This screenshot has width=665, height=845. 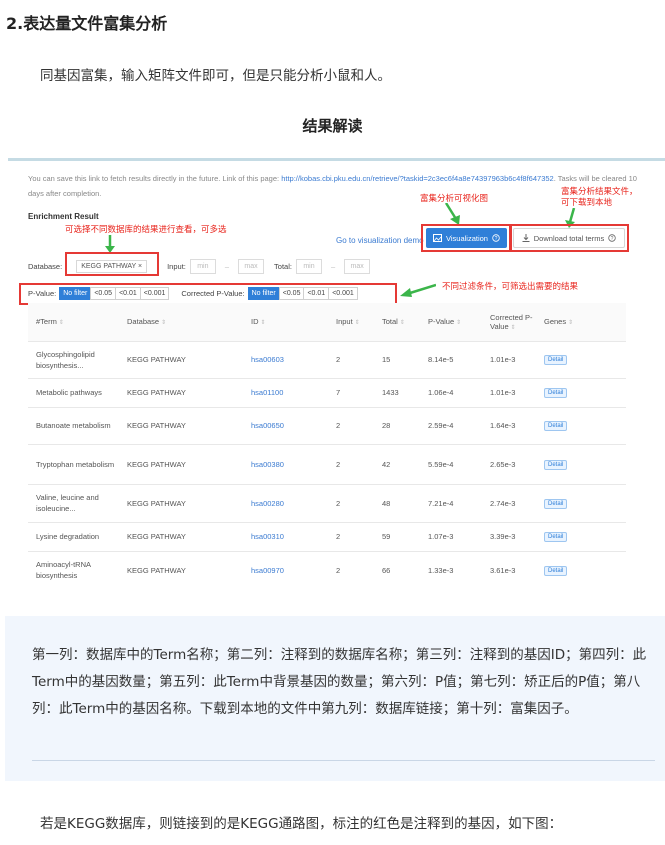 What do you see at coordinates (397, 360) in the screenshot?
I see `total-cell: 15` at bounding box center [397, 360].